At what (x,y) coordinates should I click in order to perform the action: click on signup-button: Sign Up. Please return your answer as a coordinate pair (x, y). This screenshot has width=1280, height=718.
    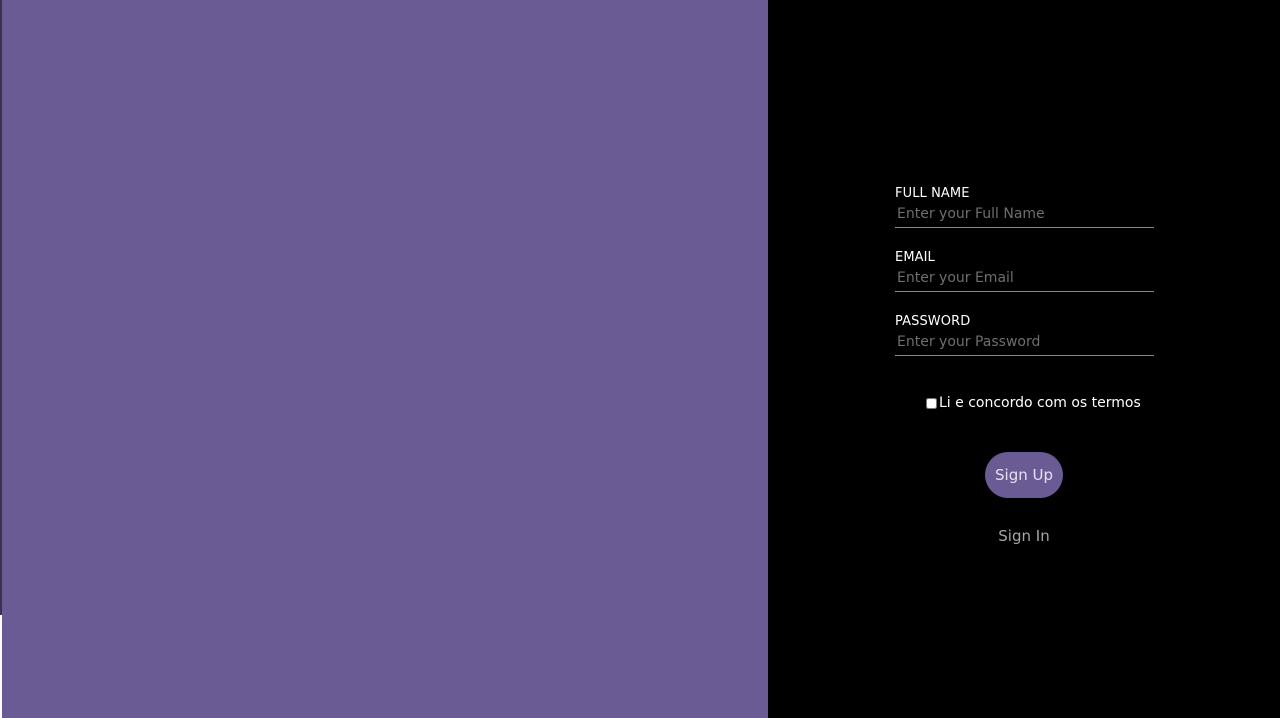
    Looking at the image, I should click on (1024, 475).